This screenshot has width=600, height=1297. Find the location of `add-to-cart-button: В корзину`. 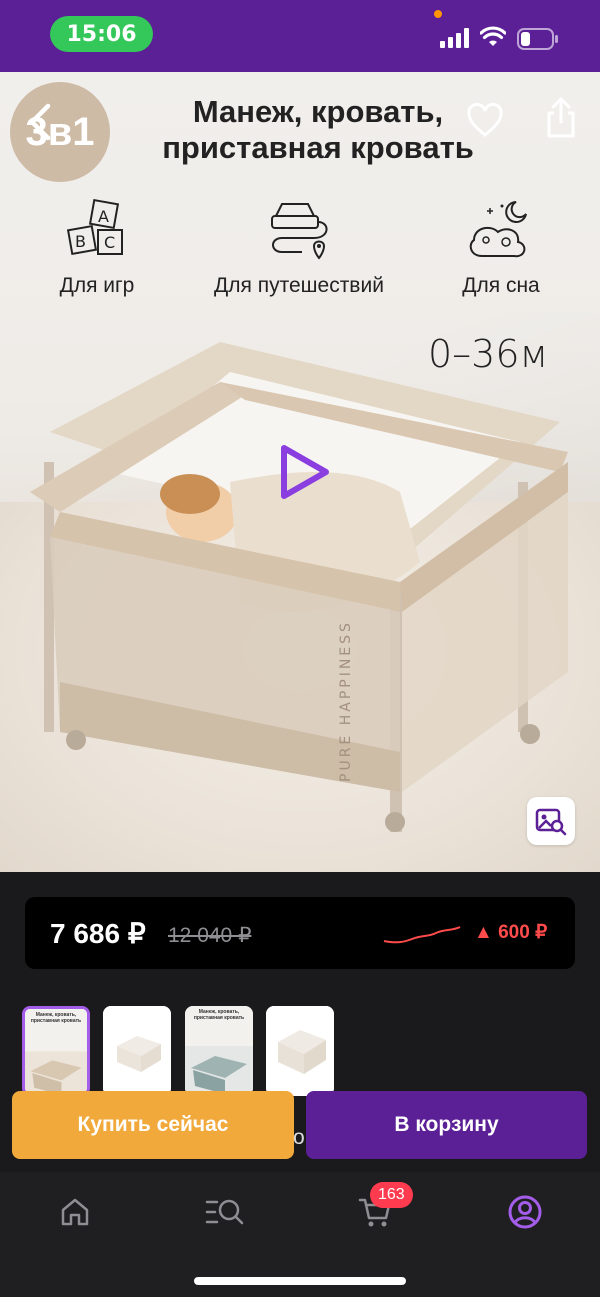

add-to-cart-button: В корзину is located at coordinates (446, 1125).